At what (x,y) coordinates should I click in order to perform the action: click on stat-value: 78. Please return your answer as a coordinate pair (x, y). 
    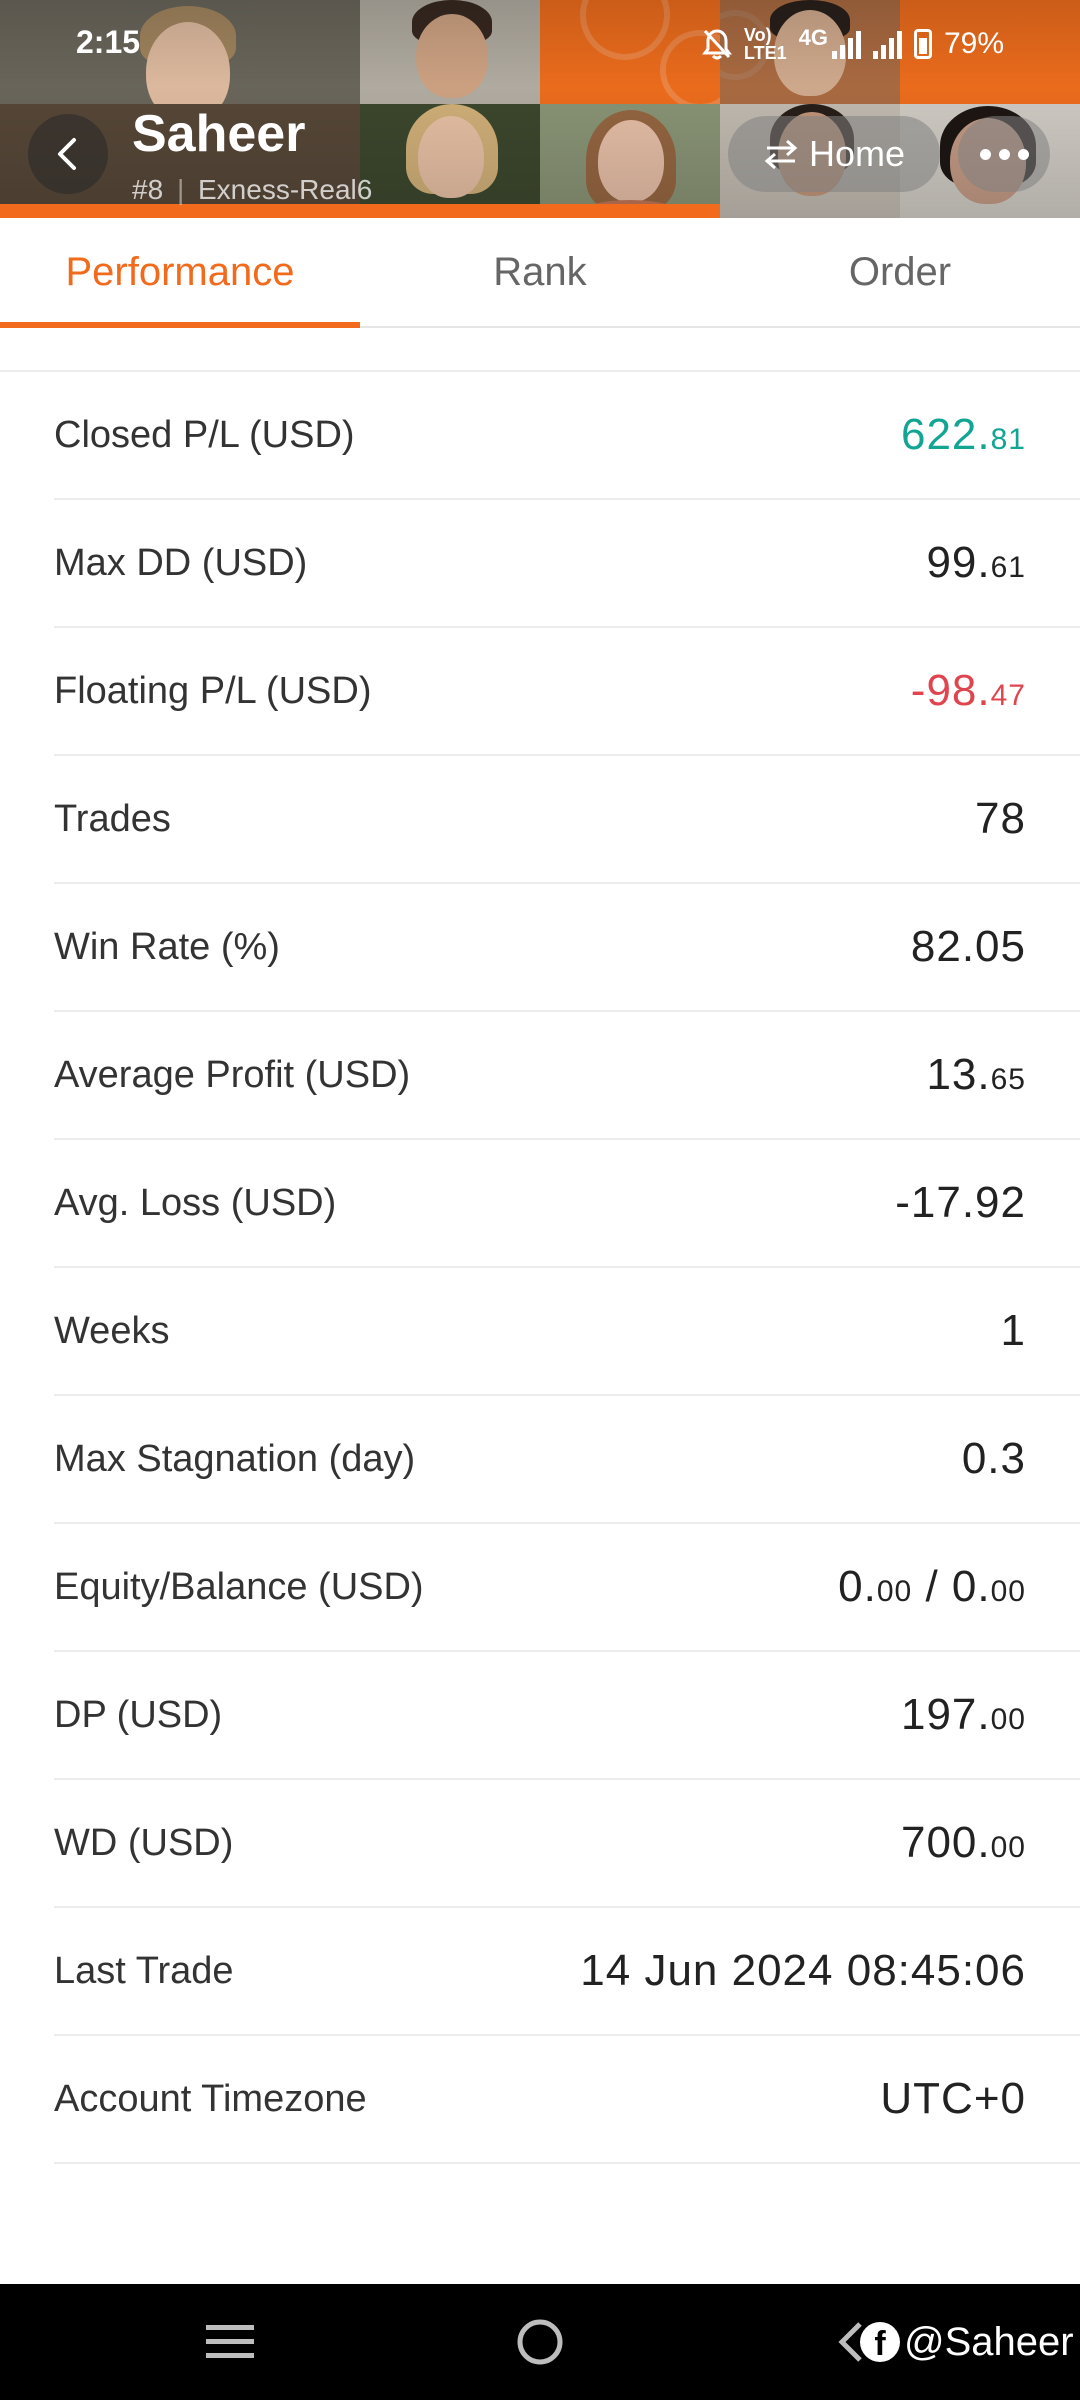
    Looking at the image, I should click on (1000, 818).